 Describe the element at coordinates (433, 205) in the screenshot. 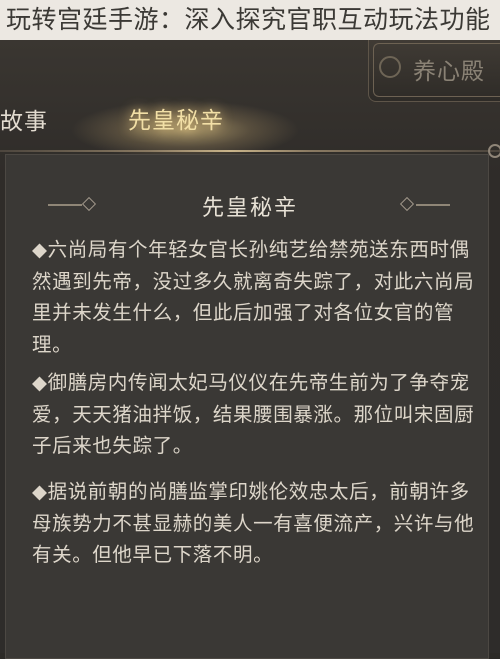

I see `title-ornament-right` at that location.